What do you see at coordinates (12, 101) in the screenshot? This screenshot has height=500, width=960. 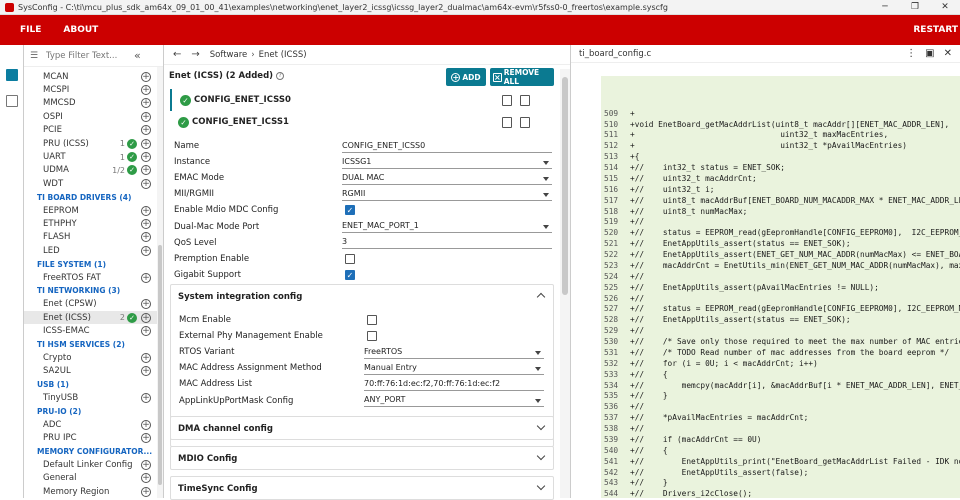 I see `board-view-icon` at bounding box center [12, 101].